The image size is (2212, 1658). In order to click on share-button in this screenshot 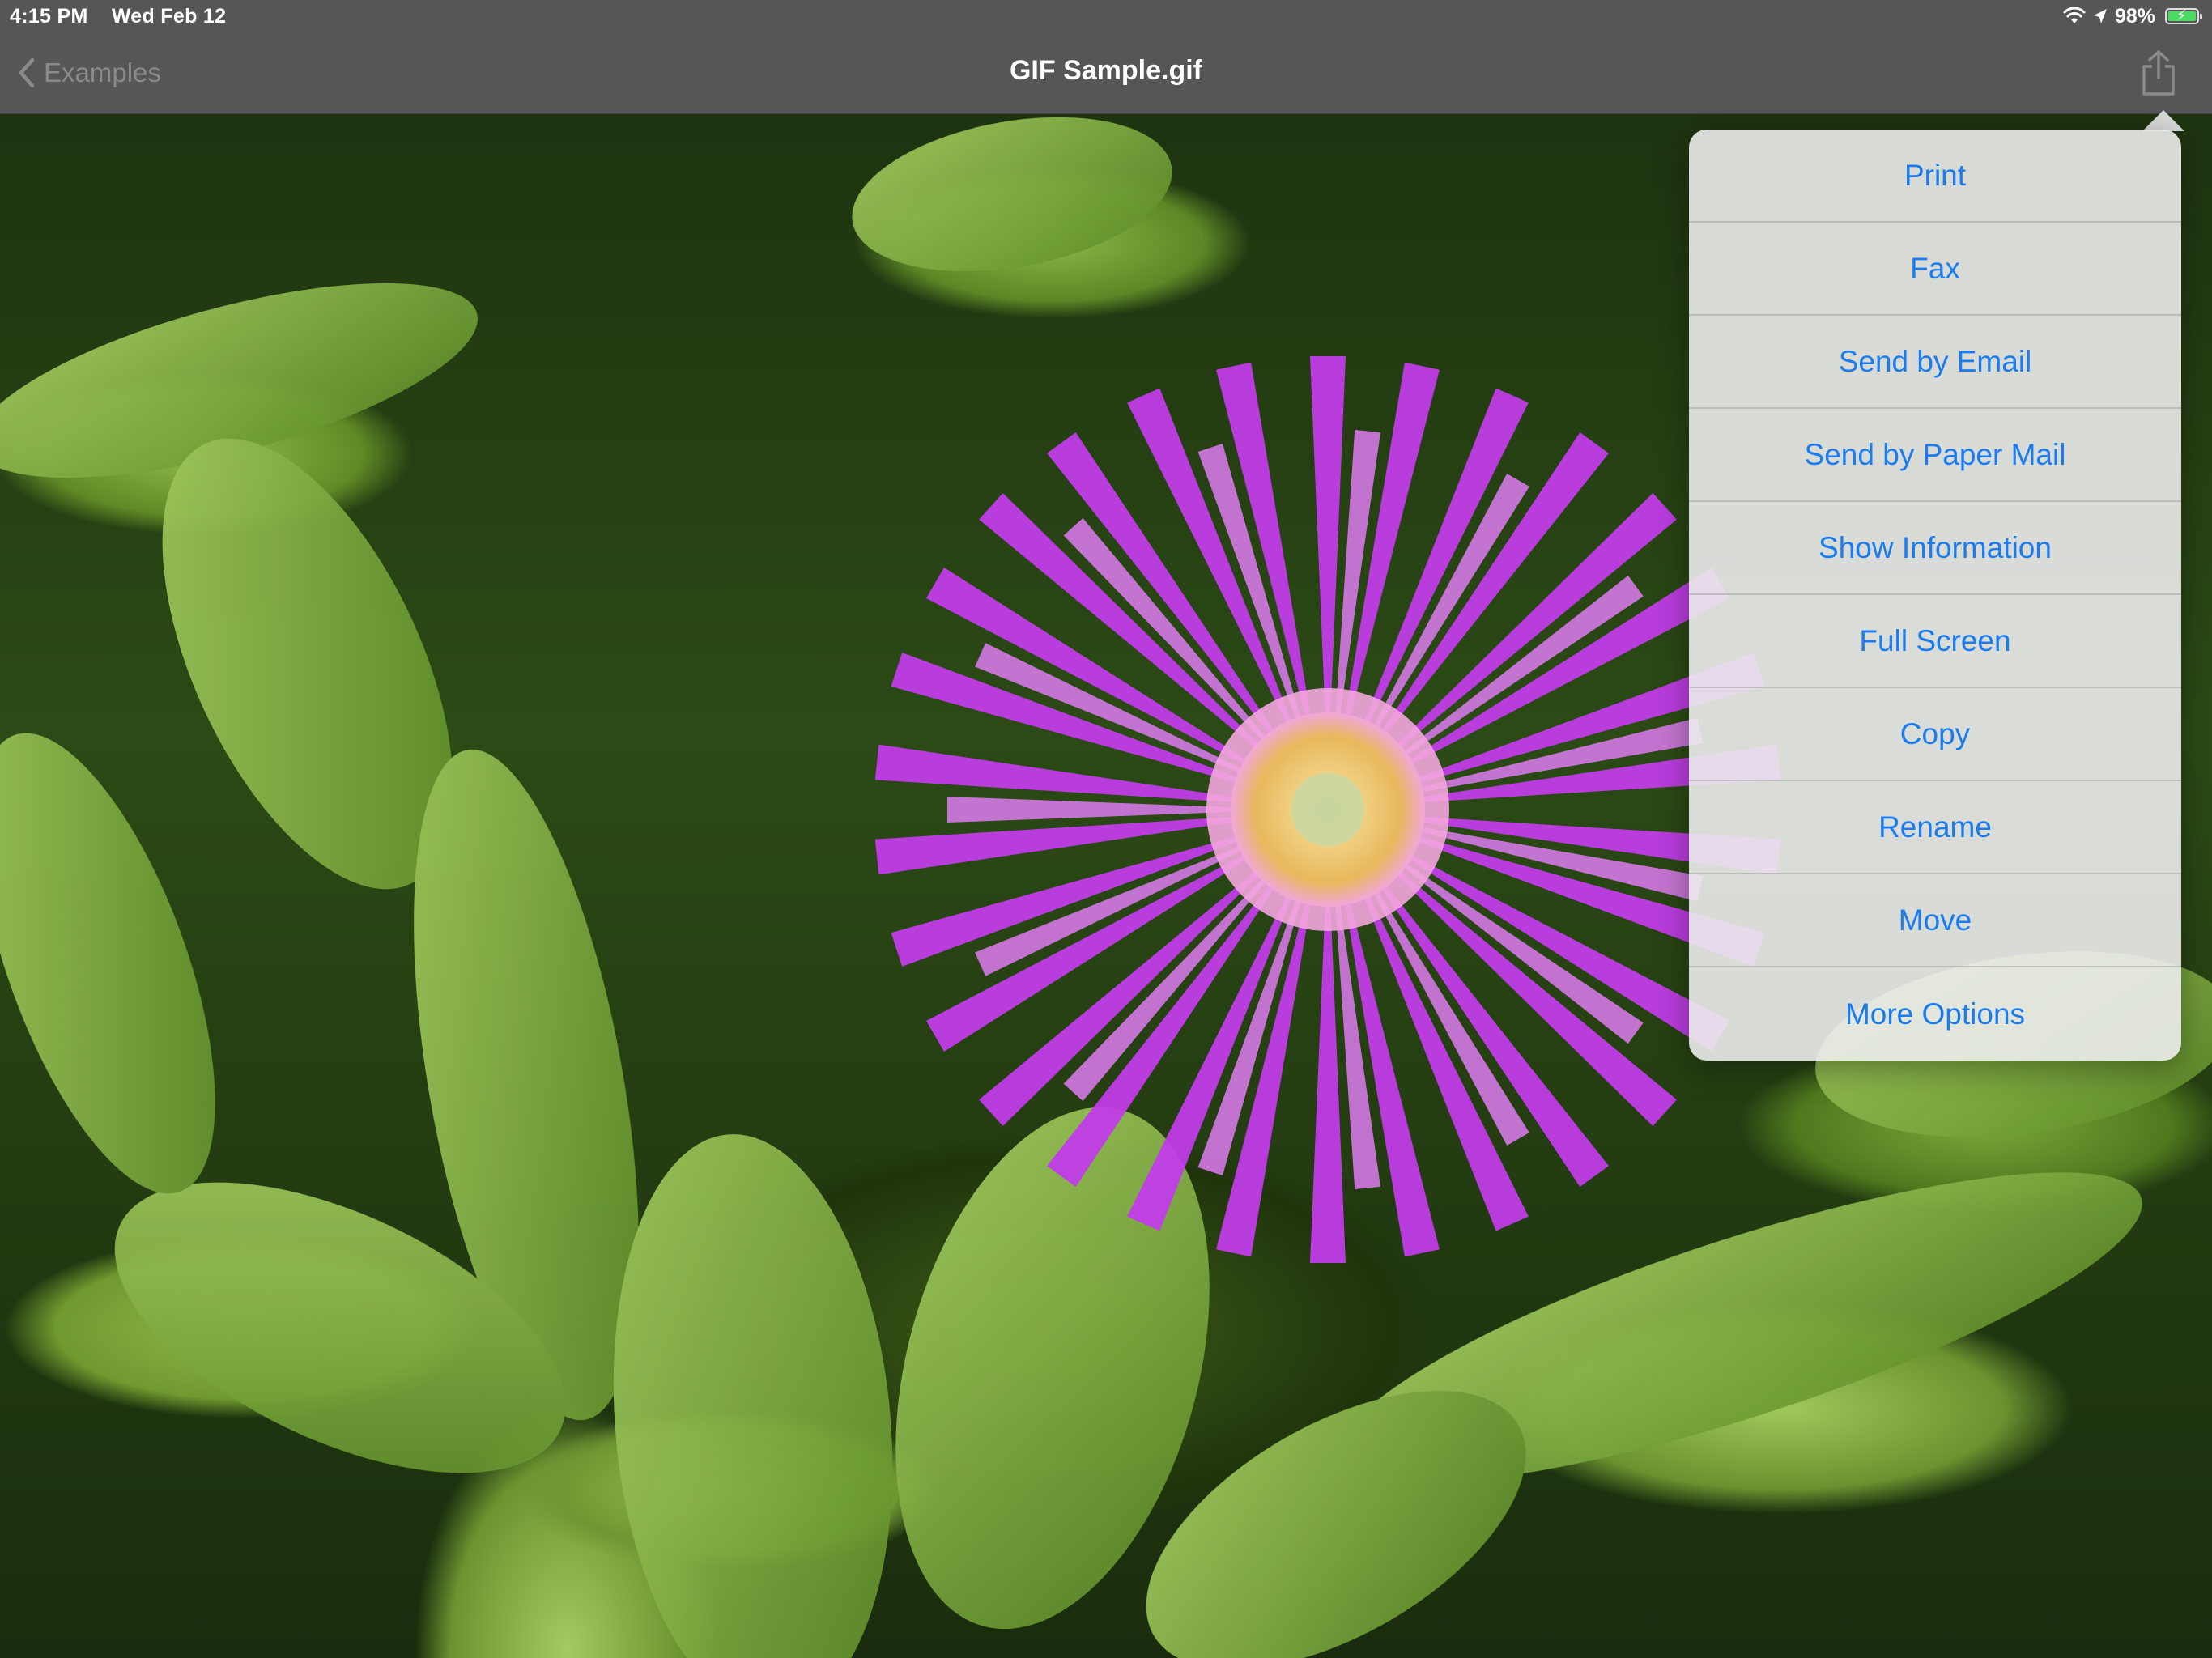, I will do `click(2159, 73)`.